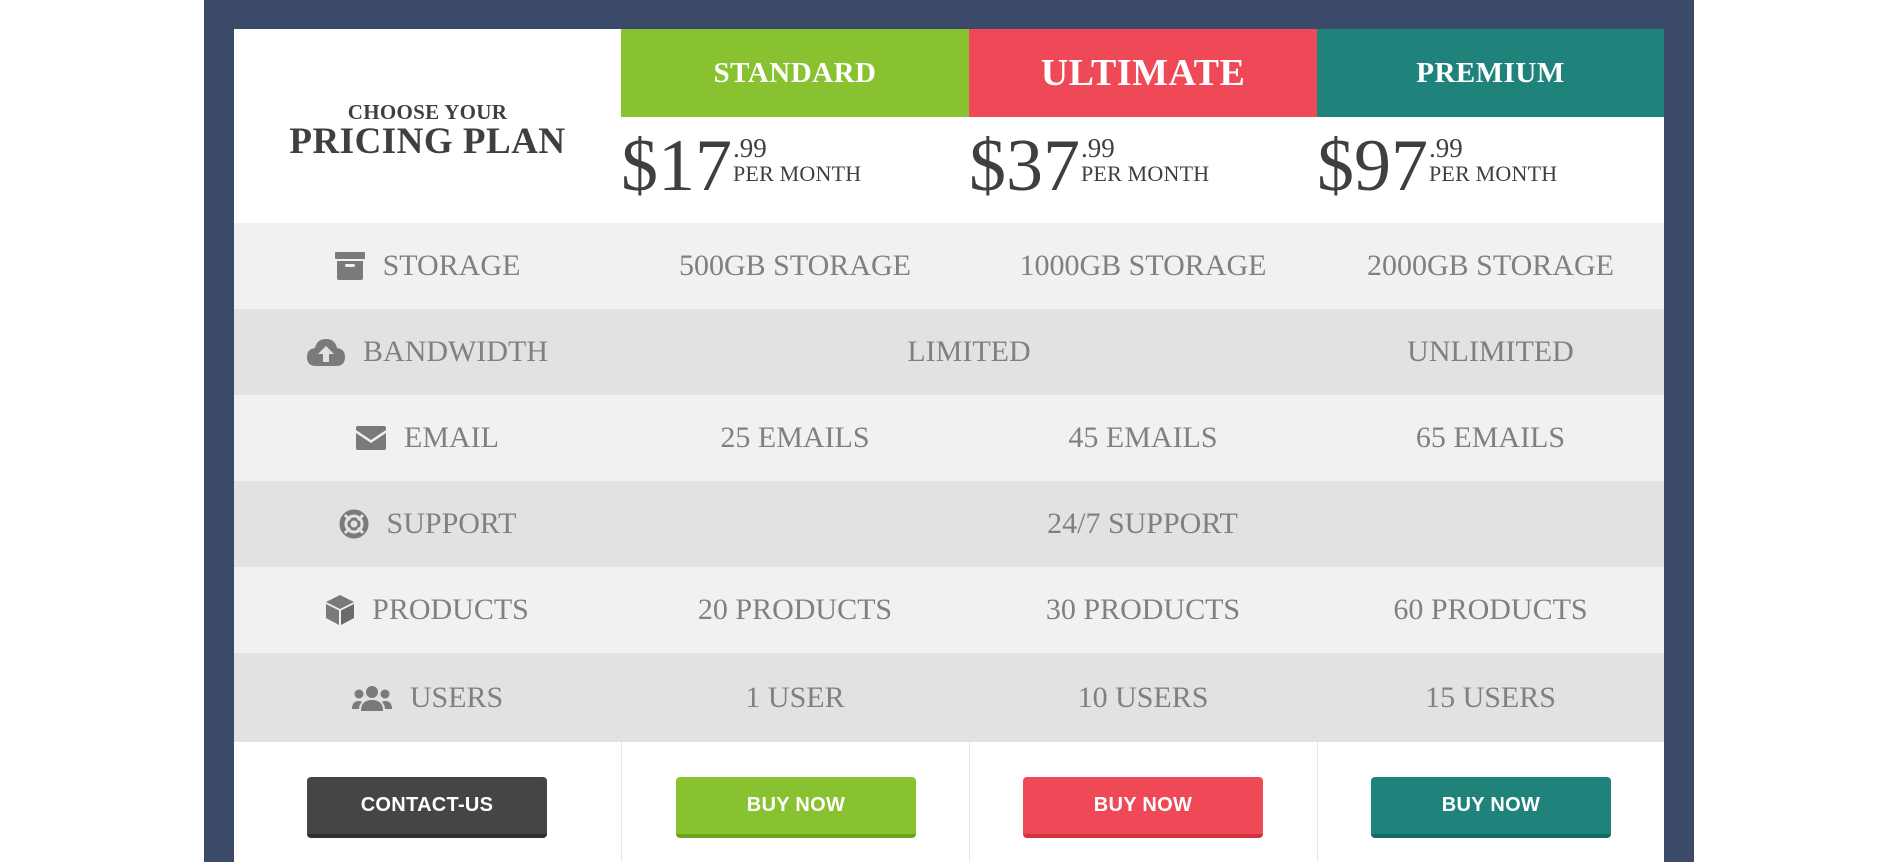  I want to click on cloud-upload-icon, so click(326, 352).